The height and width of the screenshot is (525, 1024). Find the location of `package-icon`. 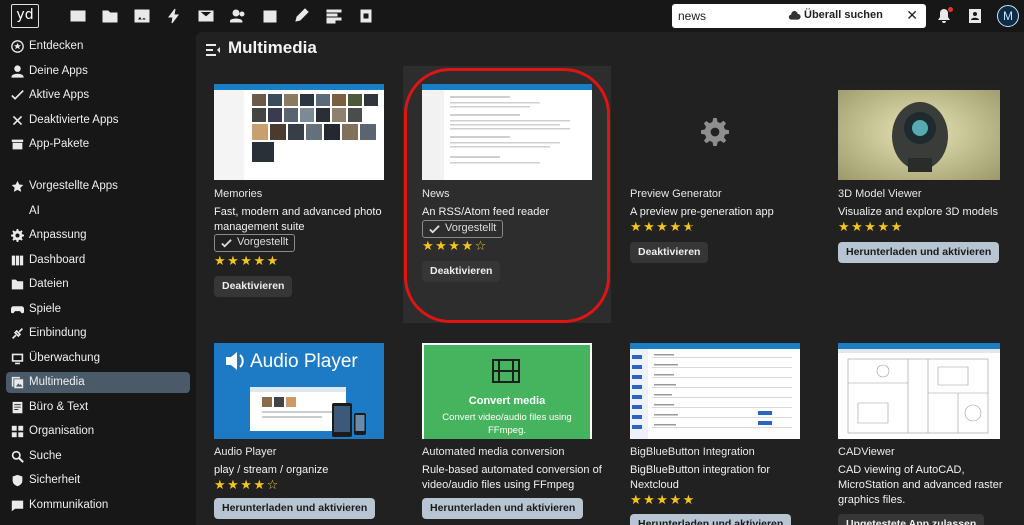

package-icon is located at coordinates (17, 144).